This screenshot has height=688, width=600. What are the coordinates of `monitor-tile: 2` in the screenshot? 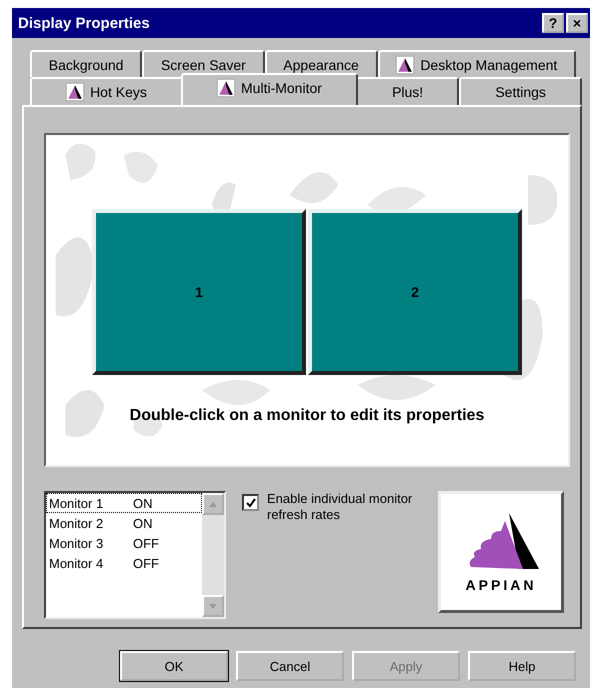 It's located at (415, 292).